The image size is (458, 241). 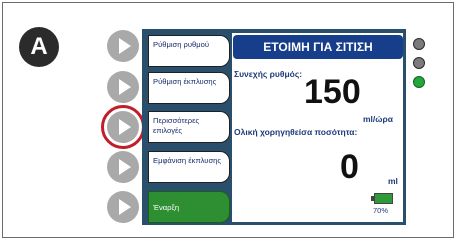 What do you see at coordinates (332, 92) in the screenshot?
I see `rate-value: 150` at bounding box center [332, 92].